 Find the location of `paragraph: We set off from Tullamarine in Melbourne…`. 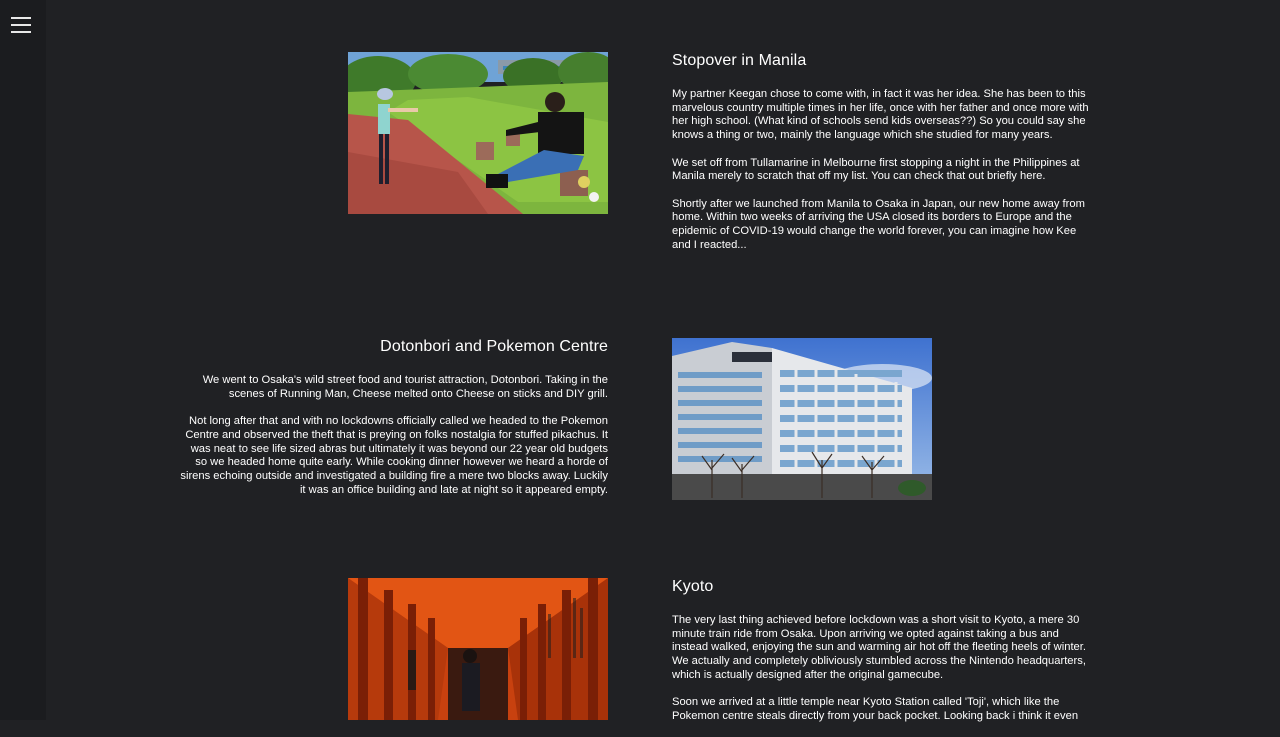

paragraph: We set off from Tullamarine in Melbourne… is located at coordinates (876, 169).